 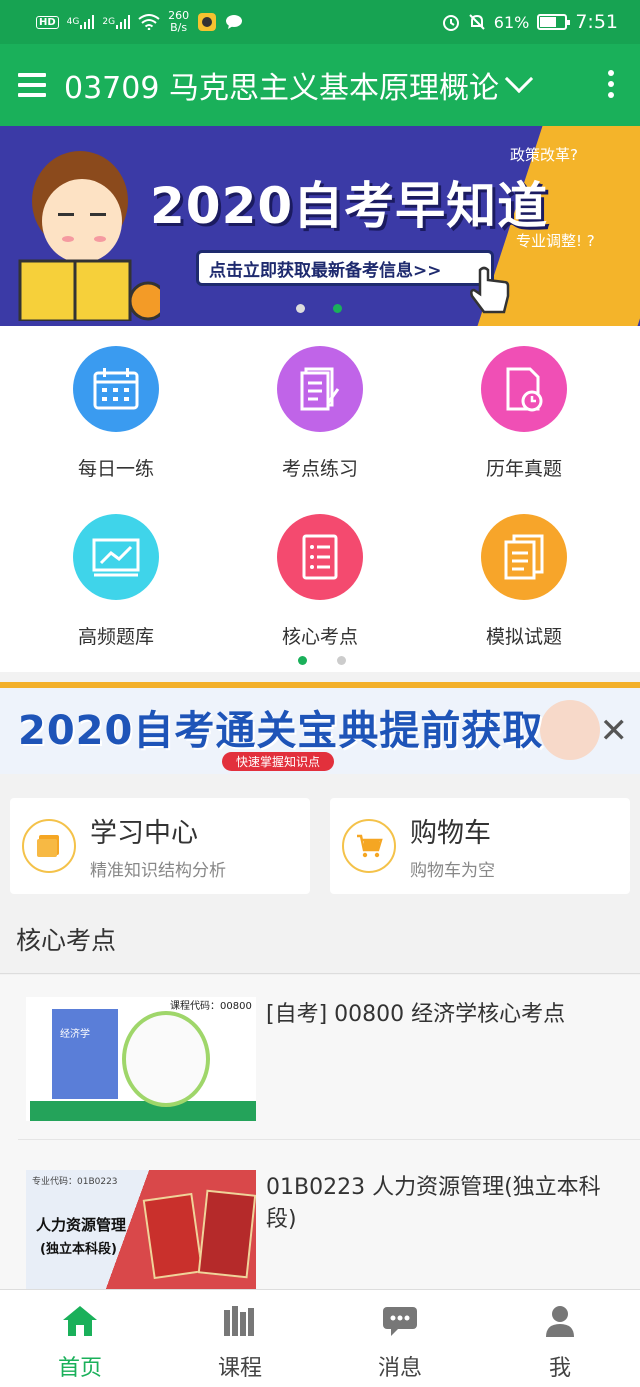 I want to click on nav-home: 首页, so click(x=80, y=1338).